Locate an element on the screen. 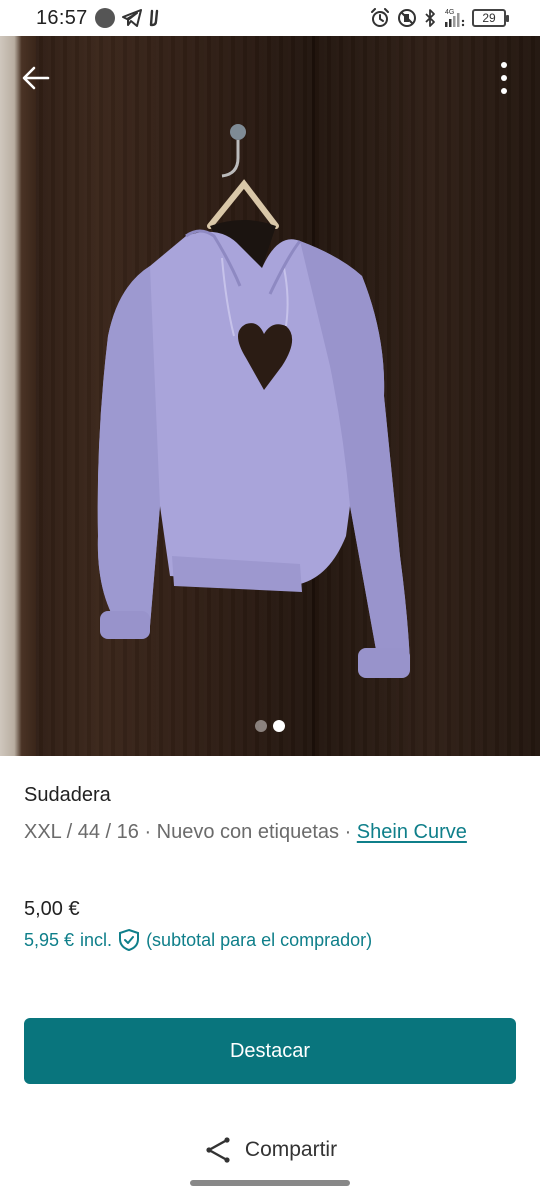  brand-link: Shein Curve is located at coordinates (412, 832).